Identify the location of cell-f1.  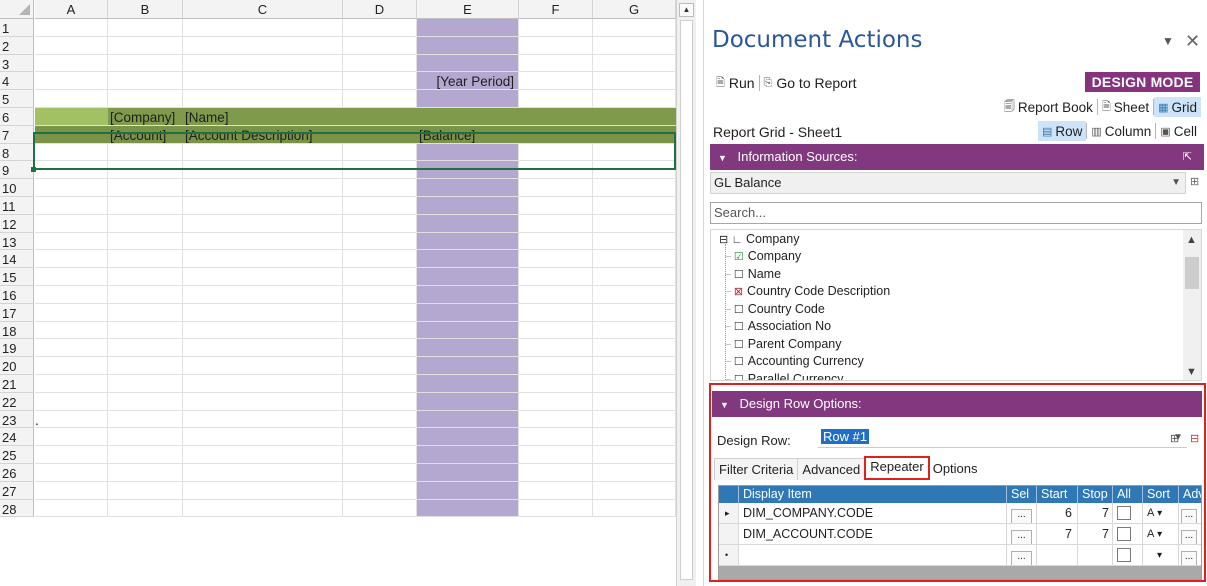
(556, 28).